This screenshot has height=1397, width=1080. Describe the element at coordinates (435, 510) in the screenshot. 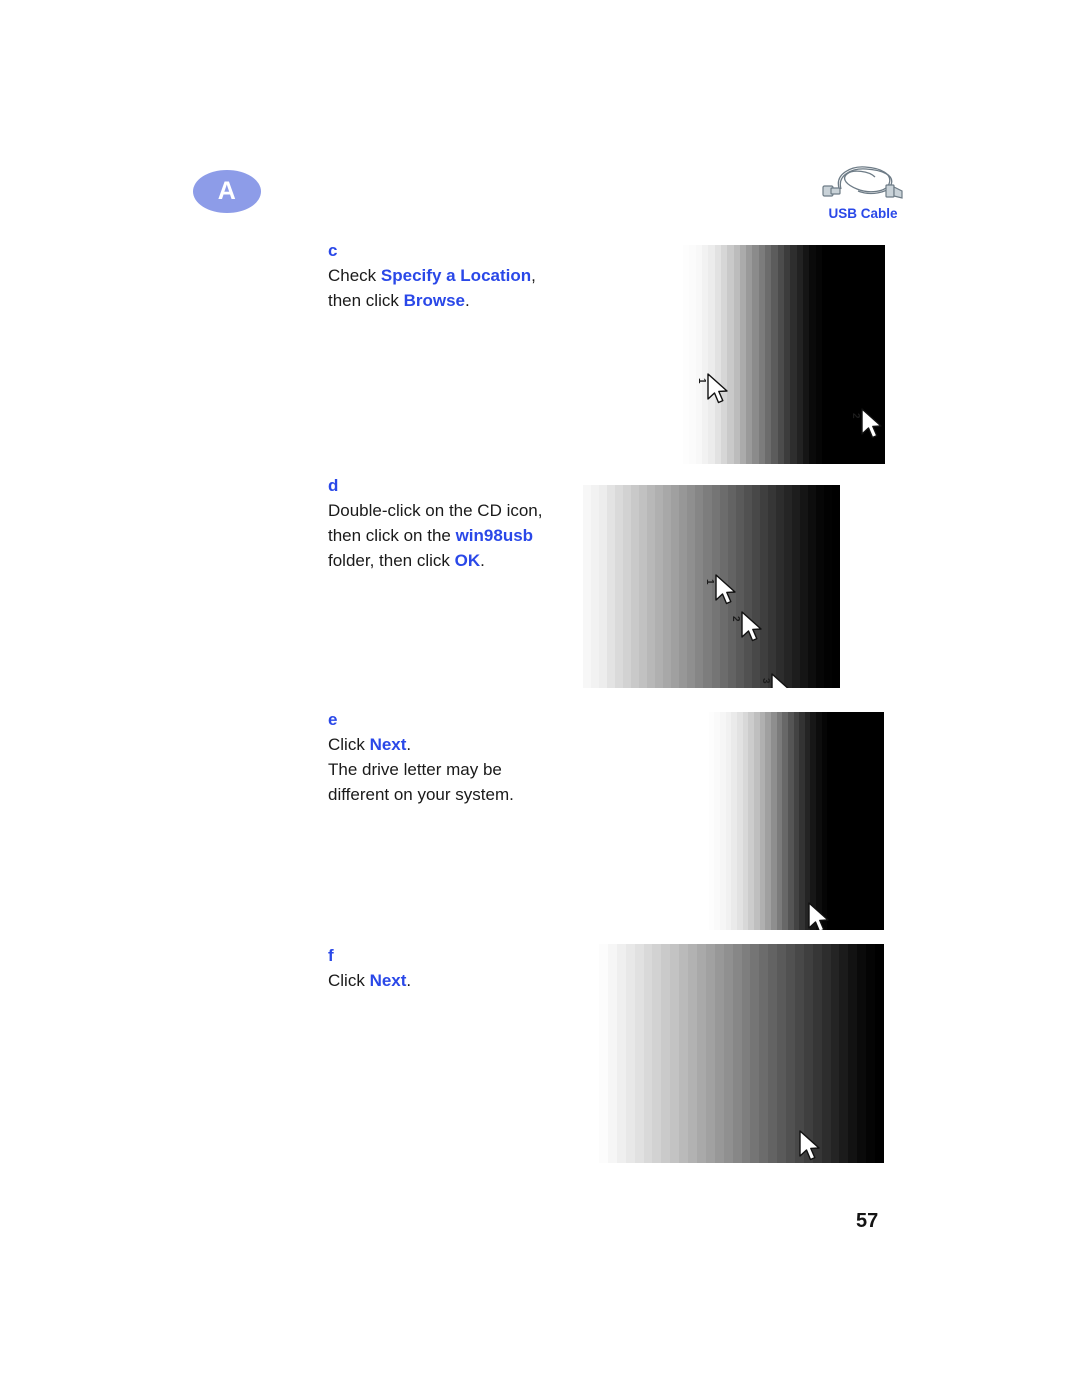

I see `plain-text: Double-click on the CD icon,` at that location.